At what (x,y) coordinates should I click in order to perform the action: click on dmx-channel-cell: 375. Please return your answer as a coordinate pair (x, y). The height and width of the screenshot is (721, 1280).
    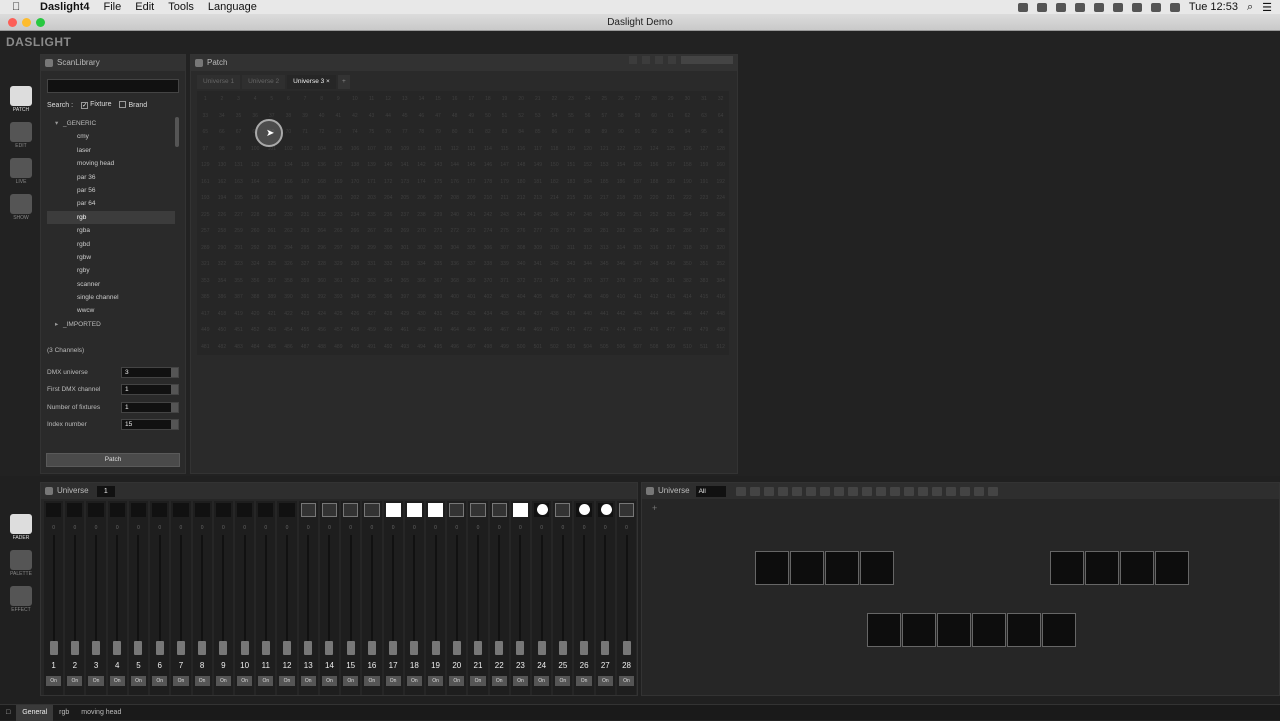
    Looking at the image, I should click on (571, 281).